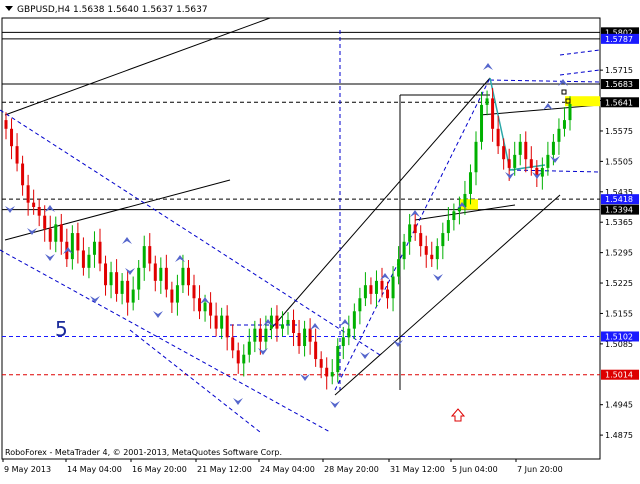 The width and height of the screenshot is (640, 484). What do you see at coordinates (27, 469) in the screenshot?
I see `x-tick-label: 9 May 2013` at bounding box center [27, 469].